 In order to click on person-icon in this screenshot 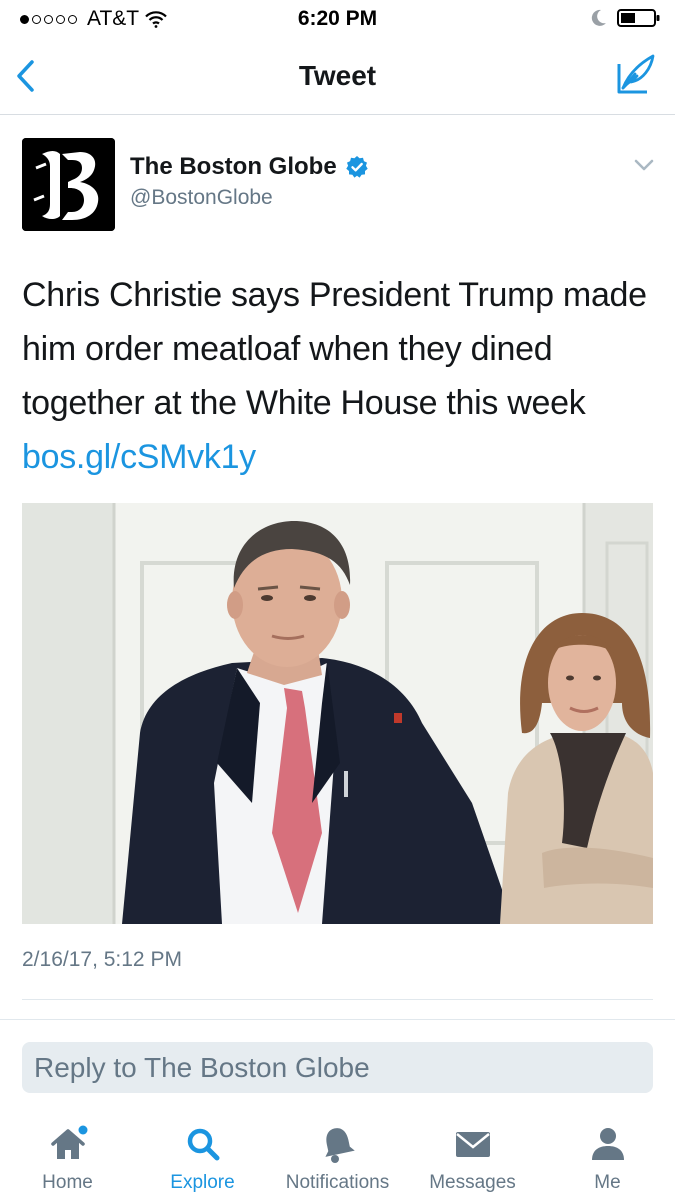, I will do `click(607, 1144)`.